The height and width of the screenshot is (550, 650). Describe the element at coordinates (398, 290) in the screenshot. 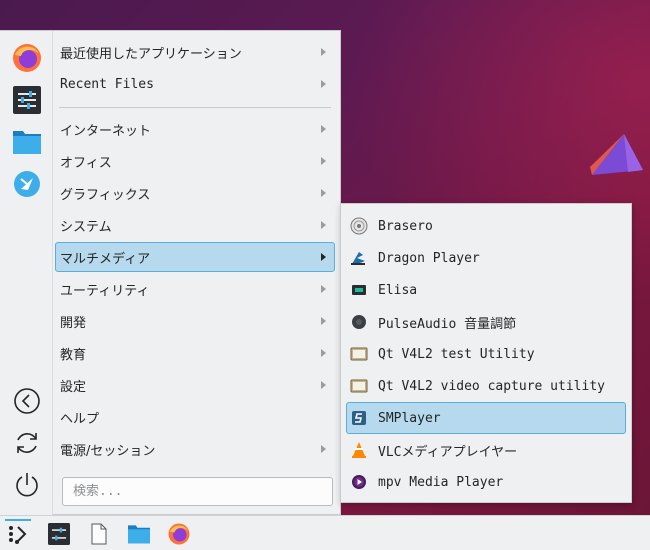

I see `submenu-item-label: Elisa` at that location.